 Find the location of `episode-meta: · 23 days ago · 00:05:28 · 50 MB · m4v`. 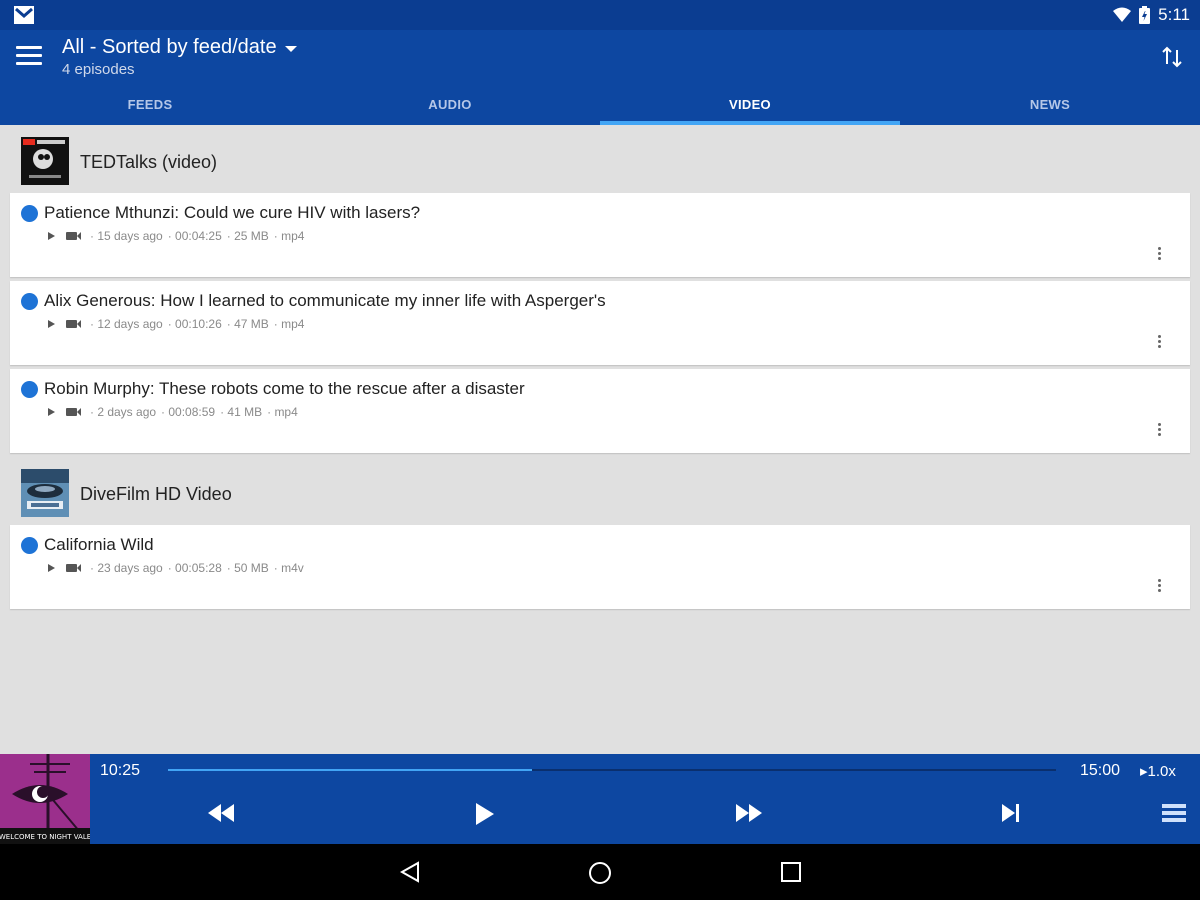

episode-meta: · 23 days ago · 00:05:28 · 50 MB · m4v is located at coordinates (176, 568).